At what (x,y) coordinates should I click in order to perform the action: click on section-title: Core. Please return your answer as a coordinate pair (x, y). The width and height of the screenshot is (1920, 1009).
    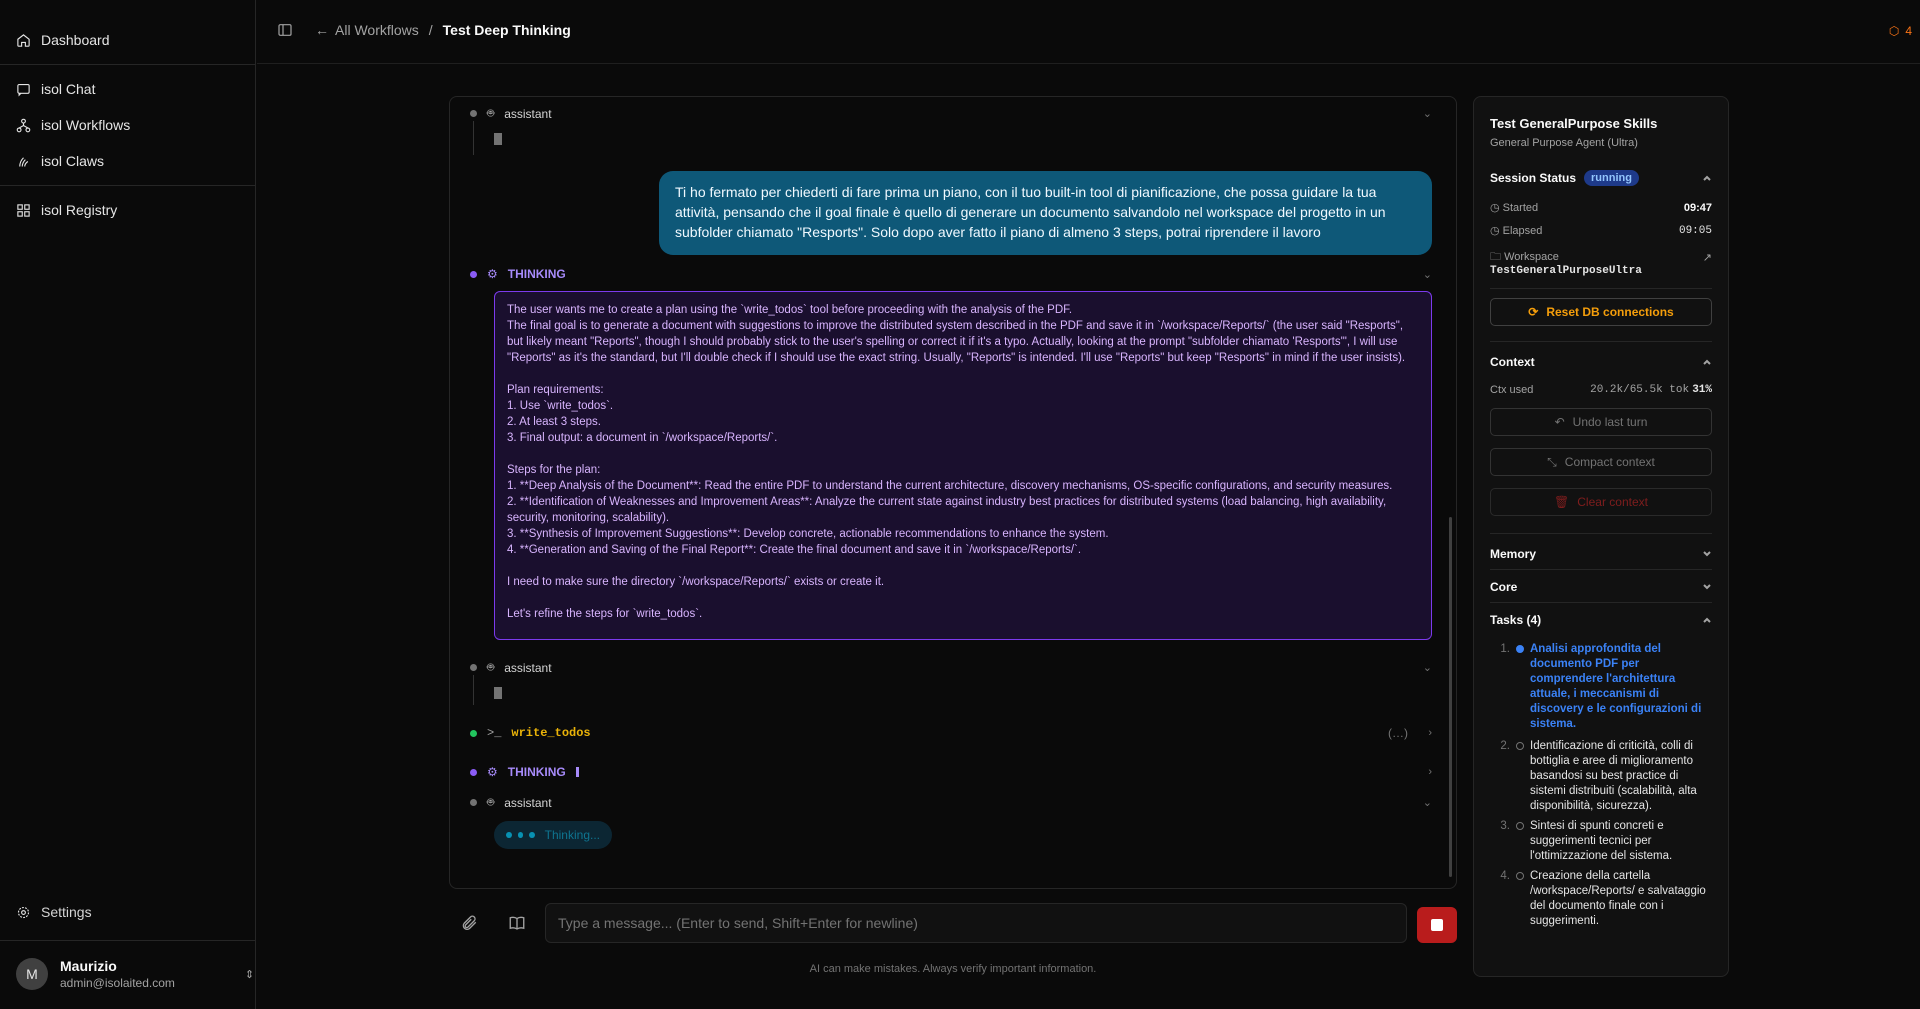
    Looking at the image, I should click on (1504, 587).